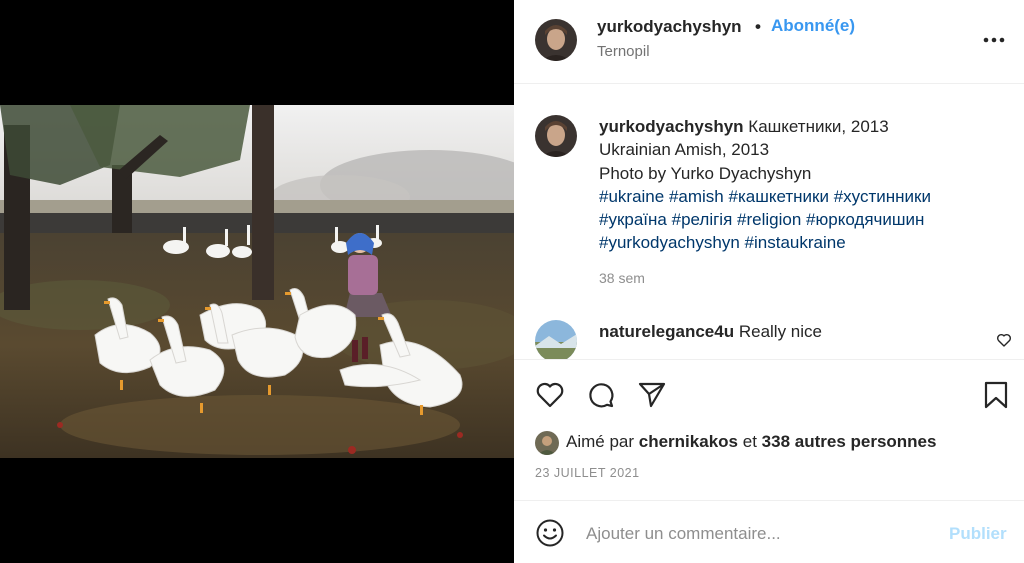  What do you see at coordinates (633, 219) in the screenshot?
I see `hashtag-link: #україна` at bounding box center [633, 219].